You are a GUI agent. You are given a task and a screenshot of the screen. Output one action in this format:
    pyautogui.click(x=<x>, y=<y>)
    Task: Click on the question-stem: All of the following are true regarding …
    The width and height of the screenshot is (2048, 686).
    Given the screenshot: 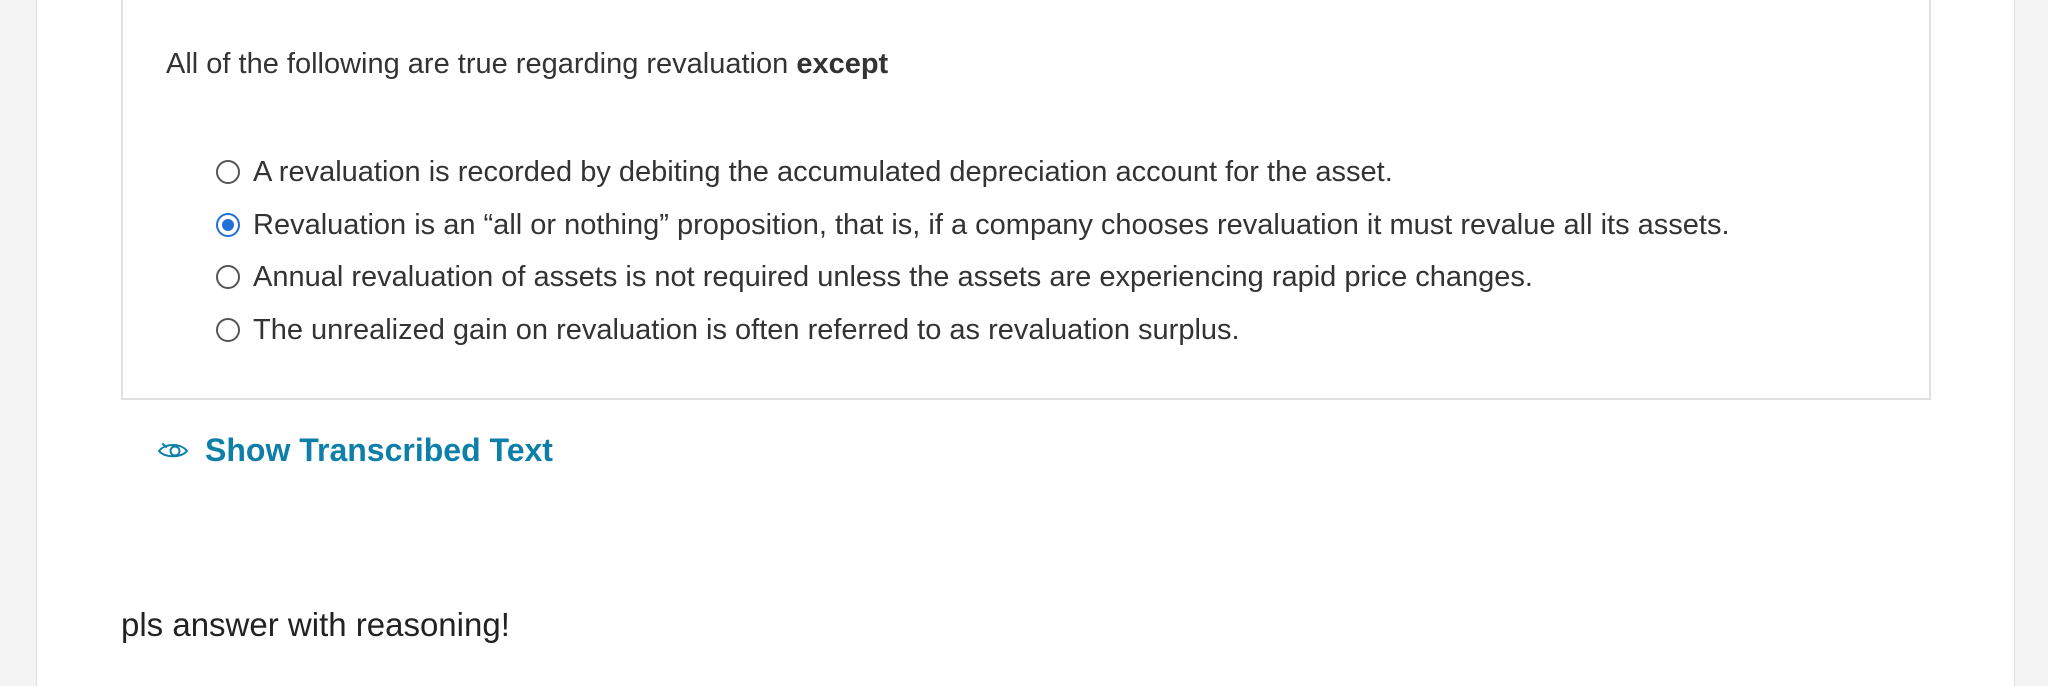 What is the action you would take?
    pyautogui.click(x=527, y=64)
    